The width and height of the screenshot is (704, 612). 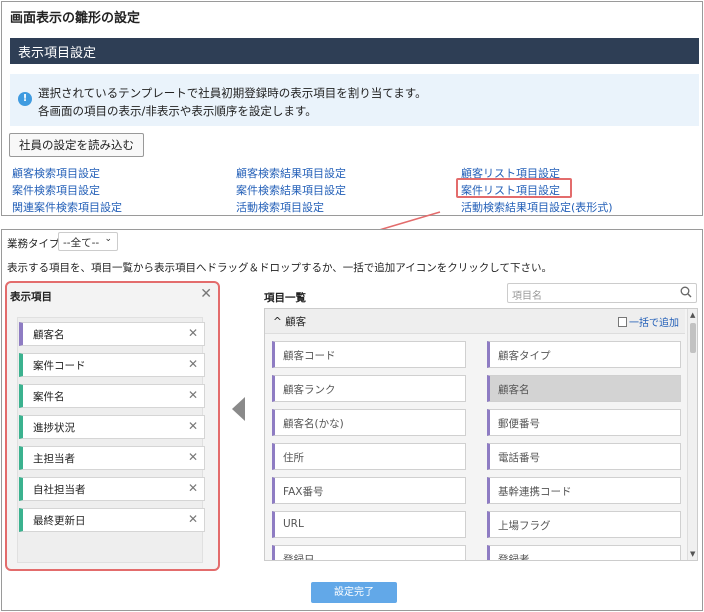 What do you see at coordinates (59, 366) in the screenshot?
I see `selected-item-label: 案件コード` at bounding box center [59, 366].